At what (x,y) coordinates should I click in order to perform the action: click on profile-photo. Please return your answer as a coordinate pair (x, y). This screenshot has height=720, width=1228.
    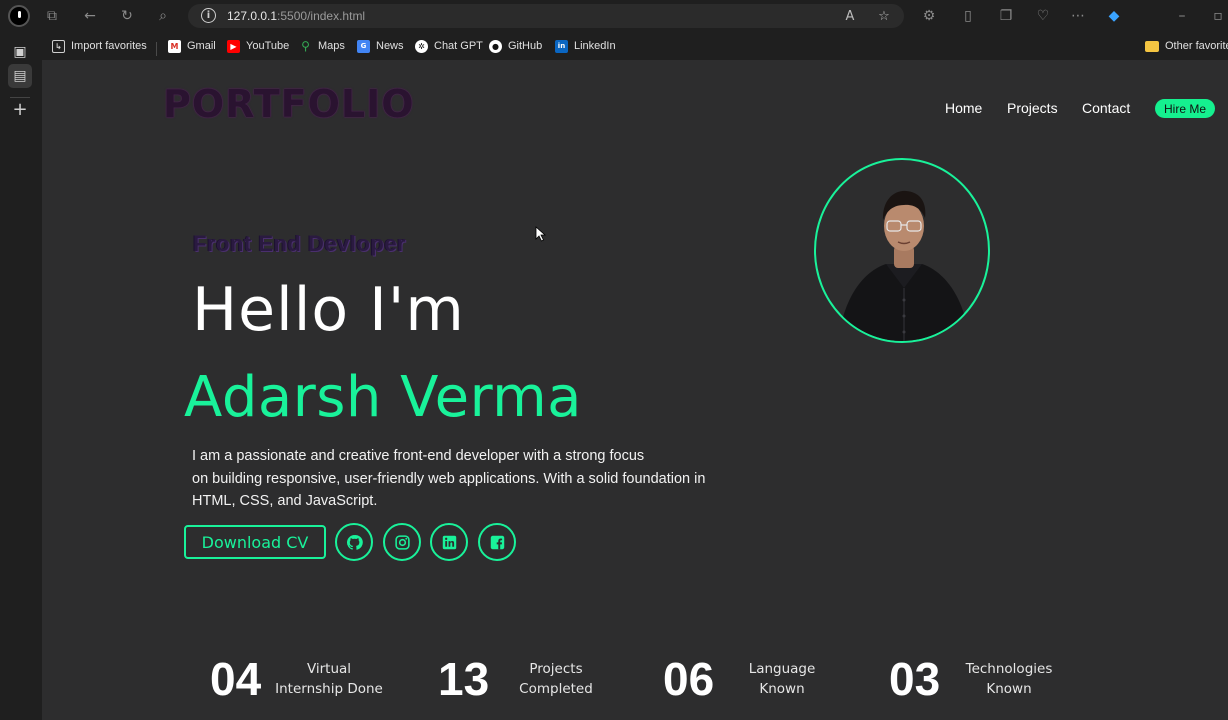
    Looking at the image, I should click on (902, 250).